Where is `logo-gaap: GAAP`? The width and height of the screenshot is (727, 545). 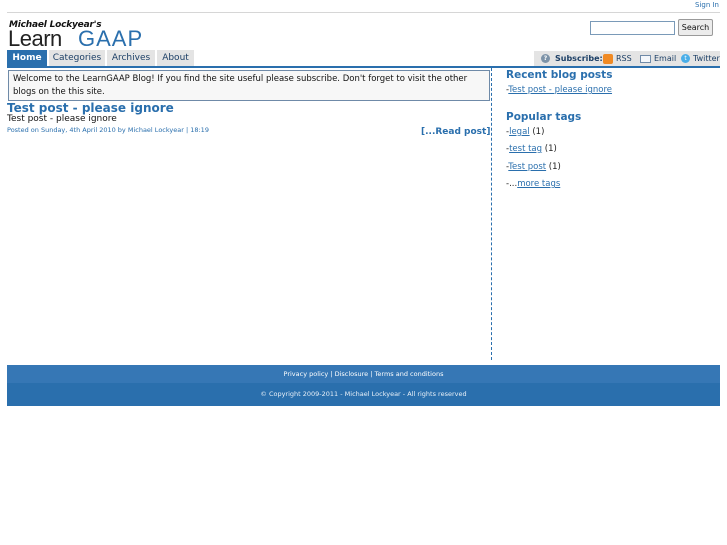 logo-gaap: GAAP is located at coordinates (111, 38).